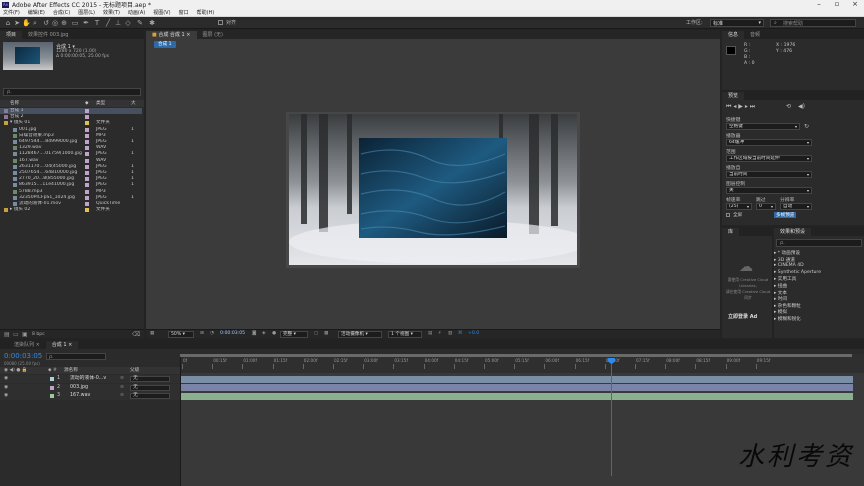 This screenshot has width=864, height=486. What do you see at coordinates (728, 106) in the screenshot?
I see `first-frame-icon: ⏮` at bounding box center [728, 106].